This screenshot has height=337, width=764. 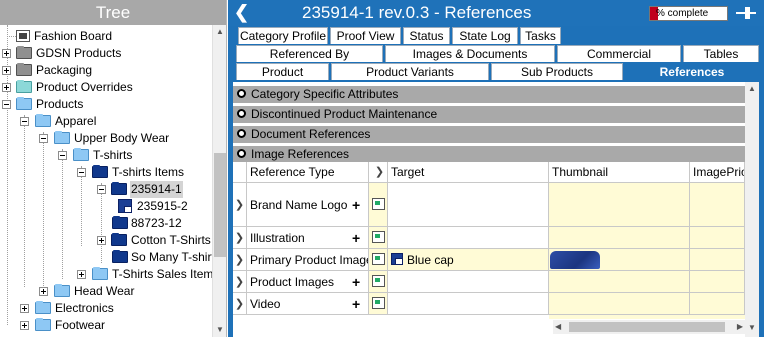 I want to click on tree-item-upper-body-wear: Upper Body Wear, so click(x=106, y=138).